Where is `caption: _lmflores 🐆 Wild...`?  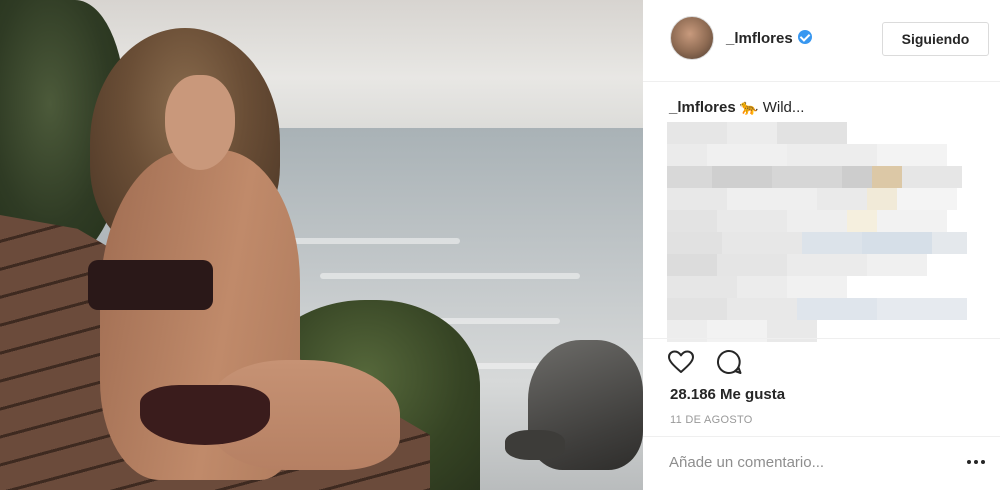
caption: _lmflores 🐆 Wild... is located at coordinates (829, 107).